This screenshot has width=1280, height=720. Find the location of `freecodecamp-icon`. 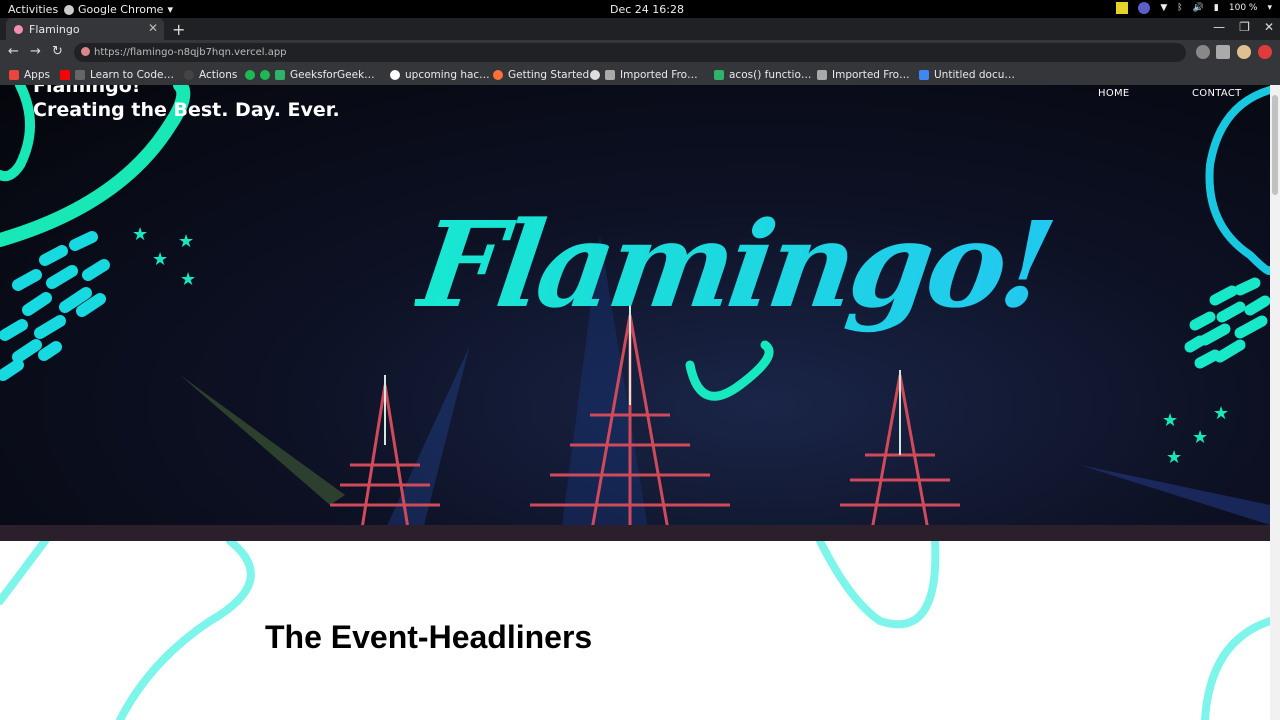

freecodecamp-icon is located at coordinates (80, 75).